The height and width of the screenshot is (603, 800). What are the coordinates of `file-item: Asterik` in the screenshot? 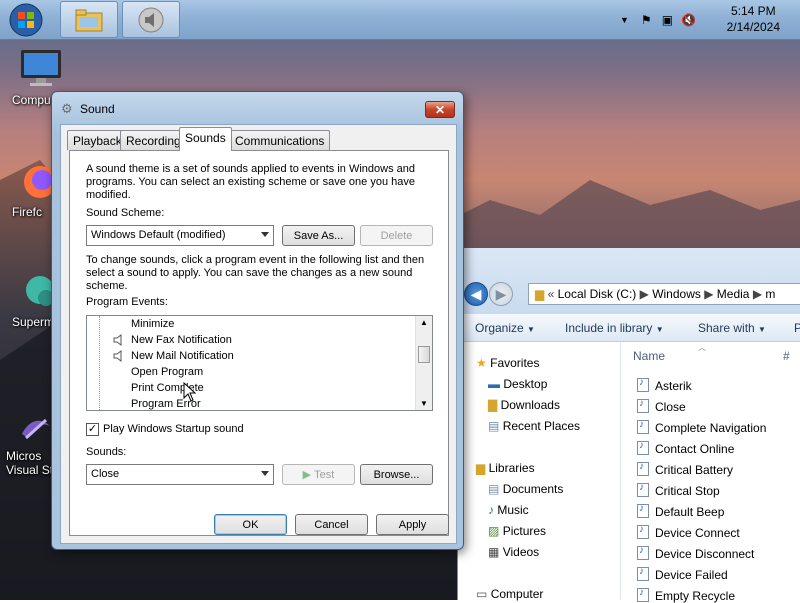 It's located at (664, 385).